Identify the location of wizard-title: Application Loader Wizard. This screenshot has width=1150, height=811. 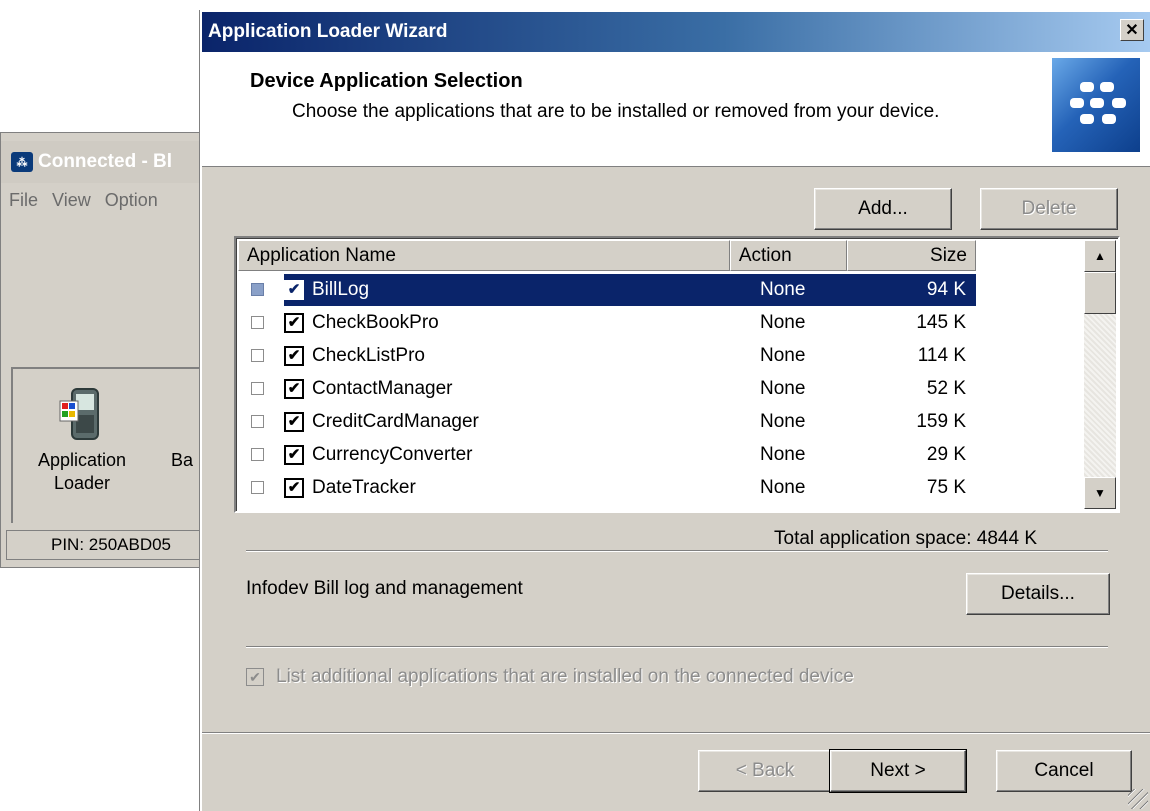
(328, 31).